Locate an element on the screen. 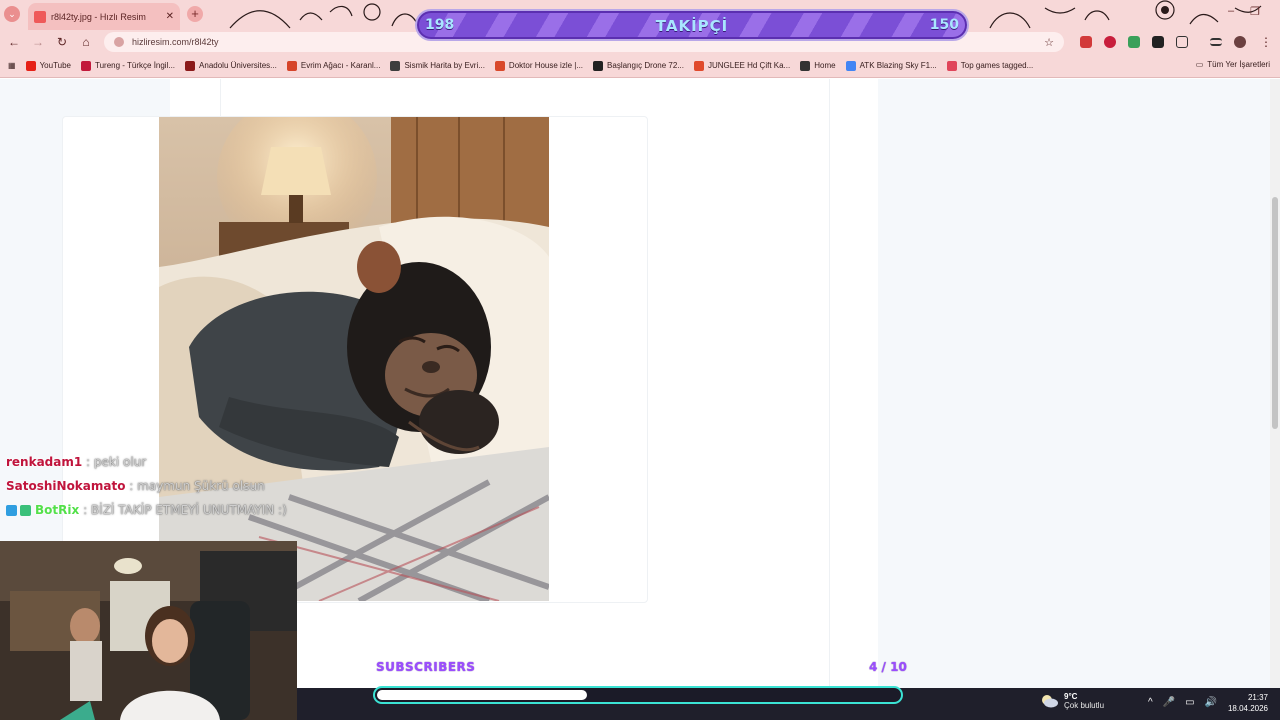 The height and width of the screenshot is (720, 1280). chat-text: : peki olur is located at coordinates (116, 462).